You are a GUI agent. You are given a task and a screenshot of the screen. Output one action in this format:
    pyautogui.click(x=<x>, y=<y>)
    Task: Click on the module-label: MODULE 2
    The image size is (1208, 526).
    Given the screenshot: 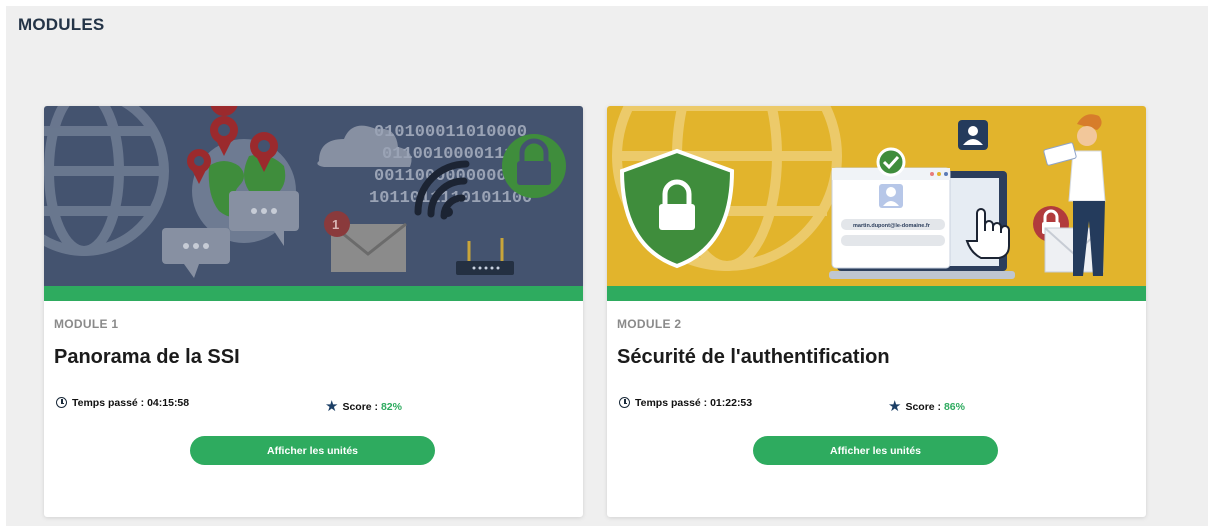 What is the action you would take?
    pyautogui.click(x=649, y=324)
    